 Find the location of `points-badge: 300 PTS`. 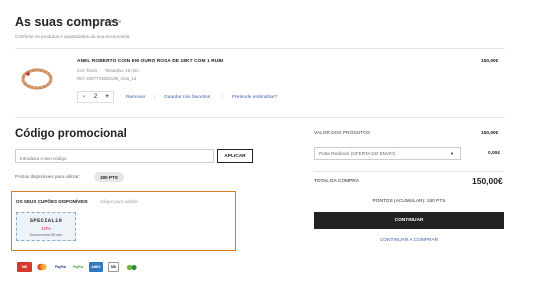

points-badge: 300 PTS is located at coordinates (109, 177).